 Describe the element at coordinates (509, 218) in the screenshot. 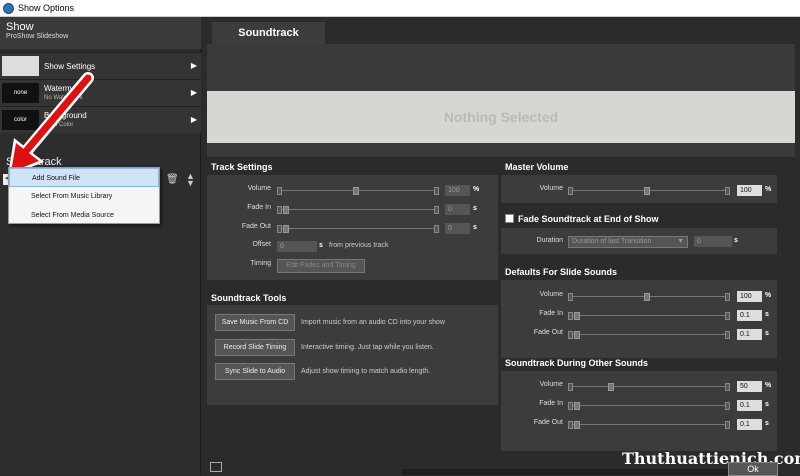

I see `fade-end-checkbox` at that location.